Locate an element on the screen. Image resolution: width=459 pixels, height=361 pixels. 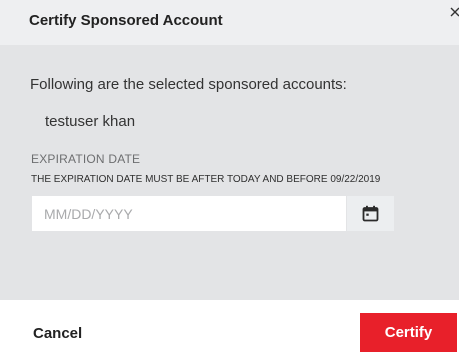
selected-account-item: testuser khan is located at coordinates (90, 121).